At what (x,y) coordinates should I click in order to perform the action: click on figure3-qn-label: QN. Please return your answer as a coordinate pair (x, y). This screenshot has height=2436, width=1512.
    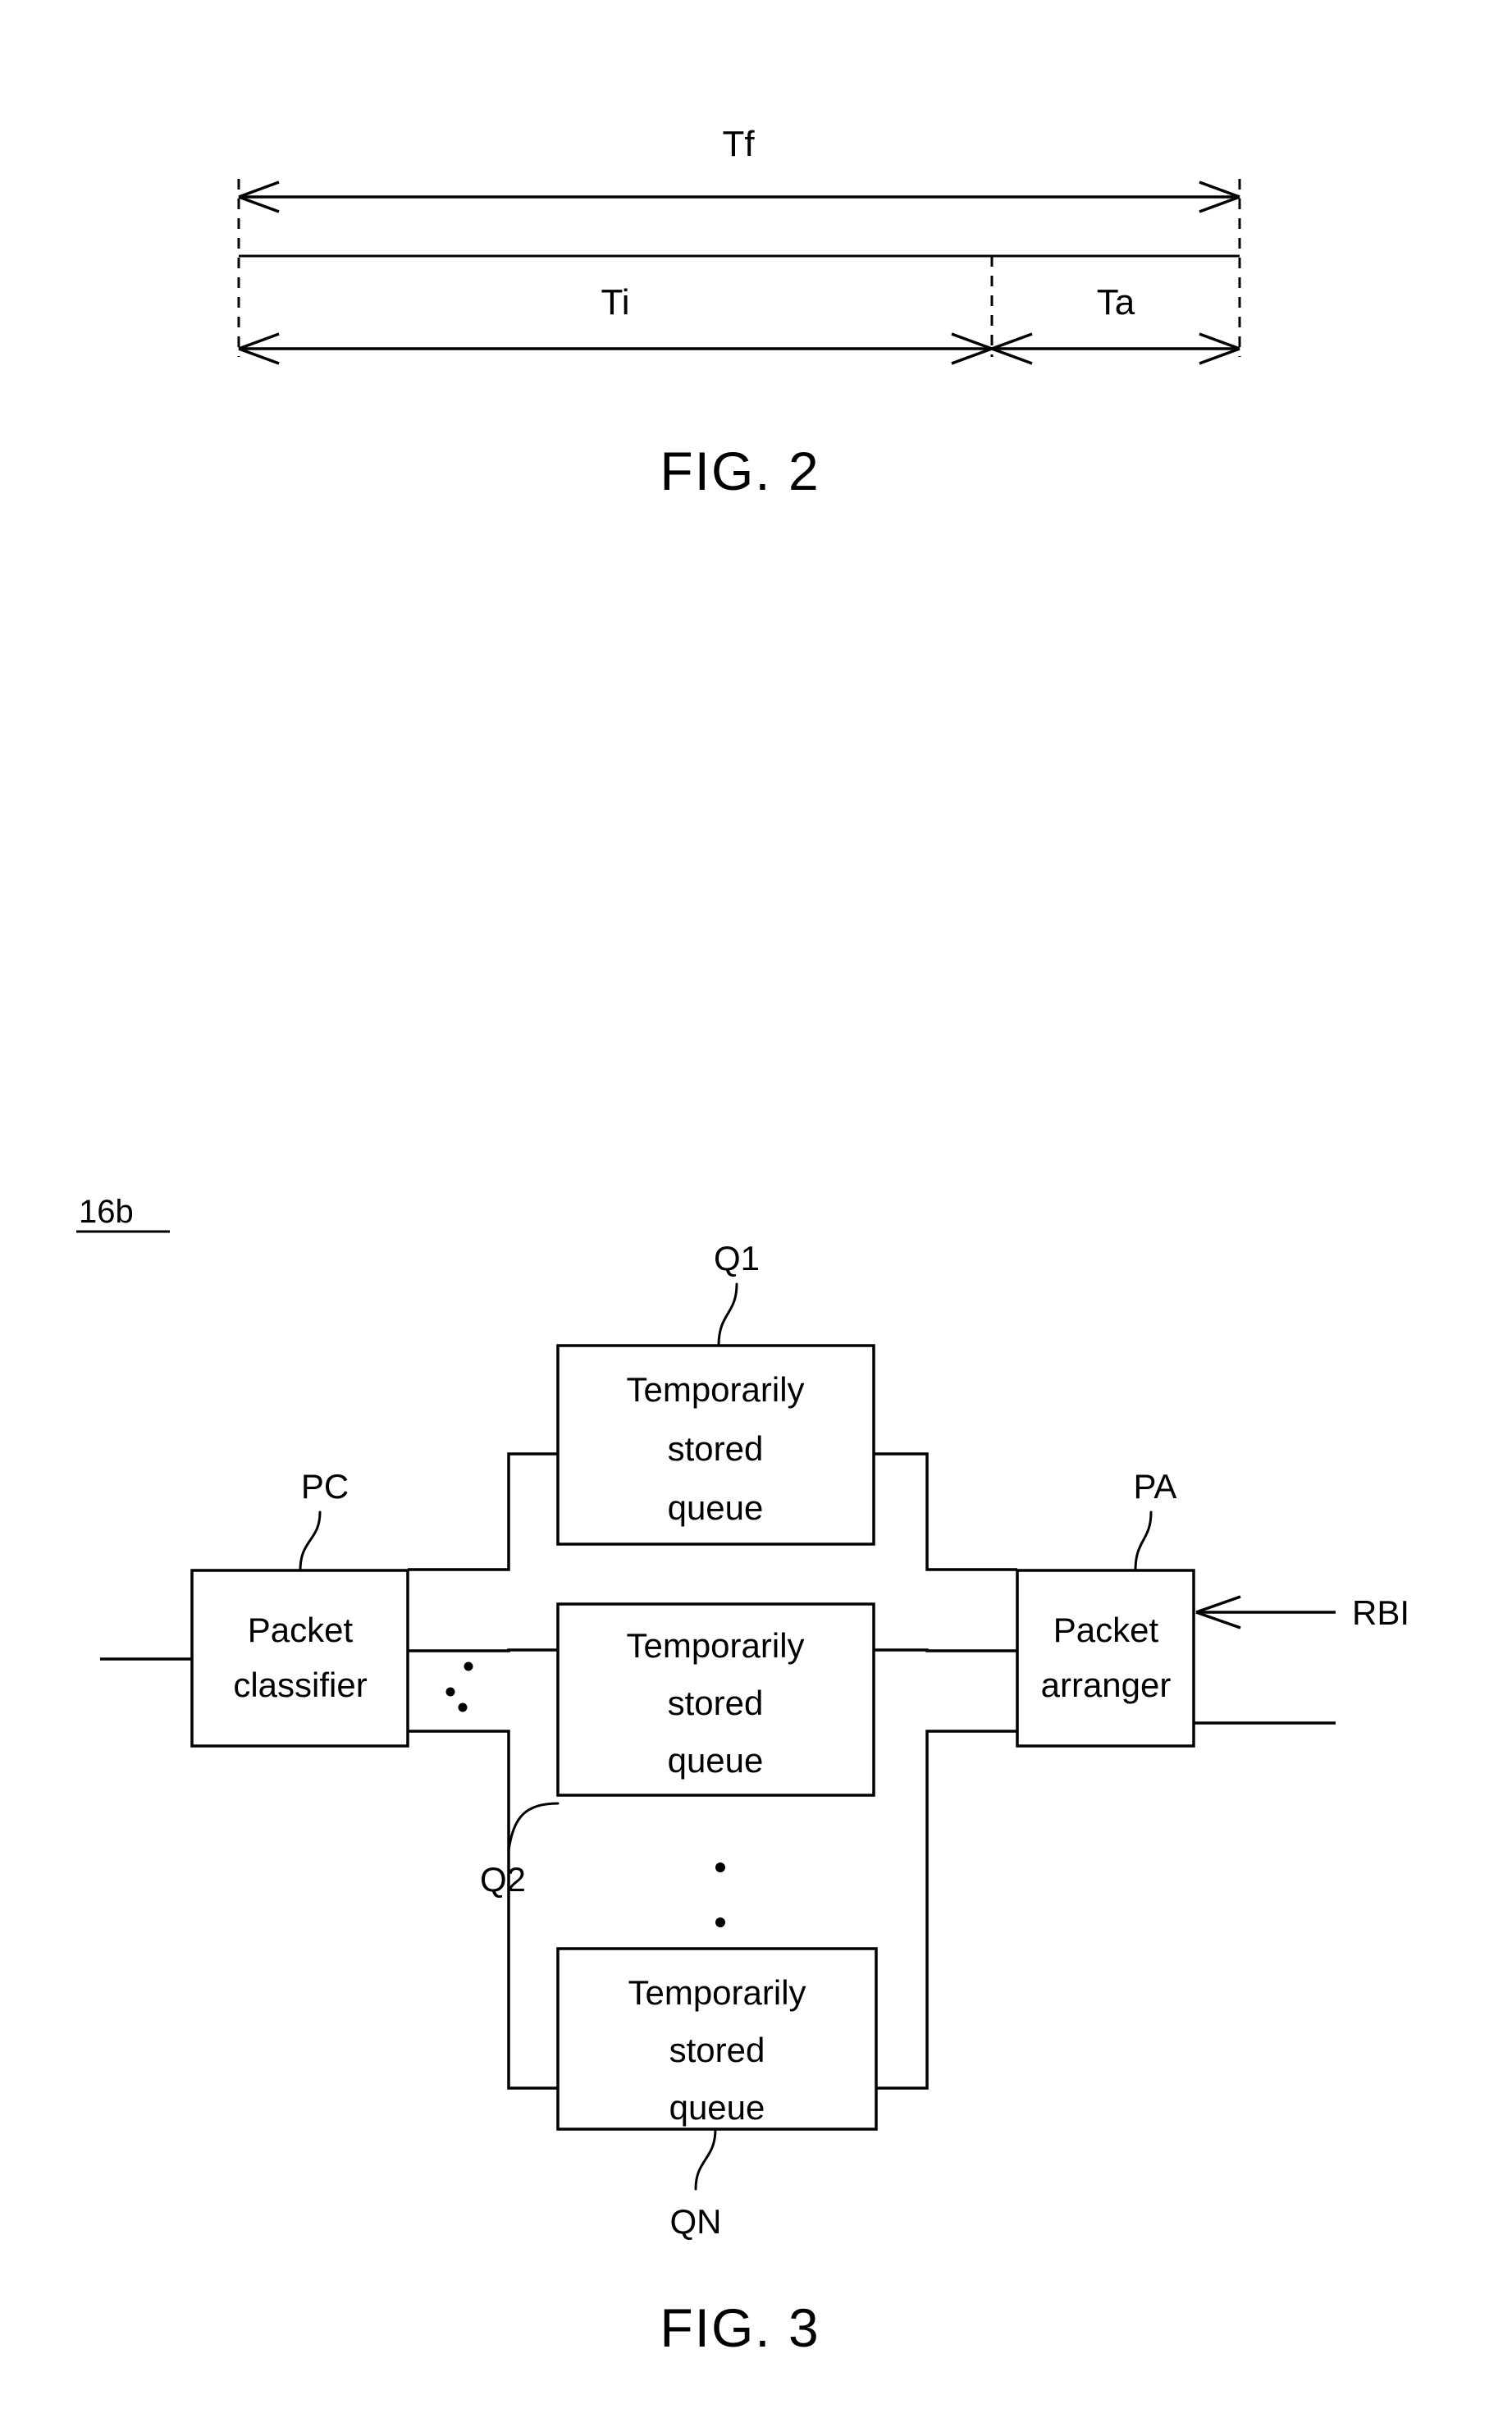
    Looking at the image, I should click on (696, 2221).